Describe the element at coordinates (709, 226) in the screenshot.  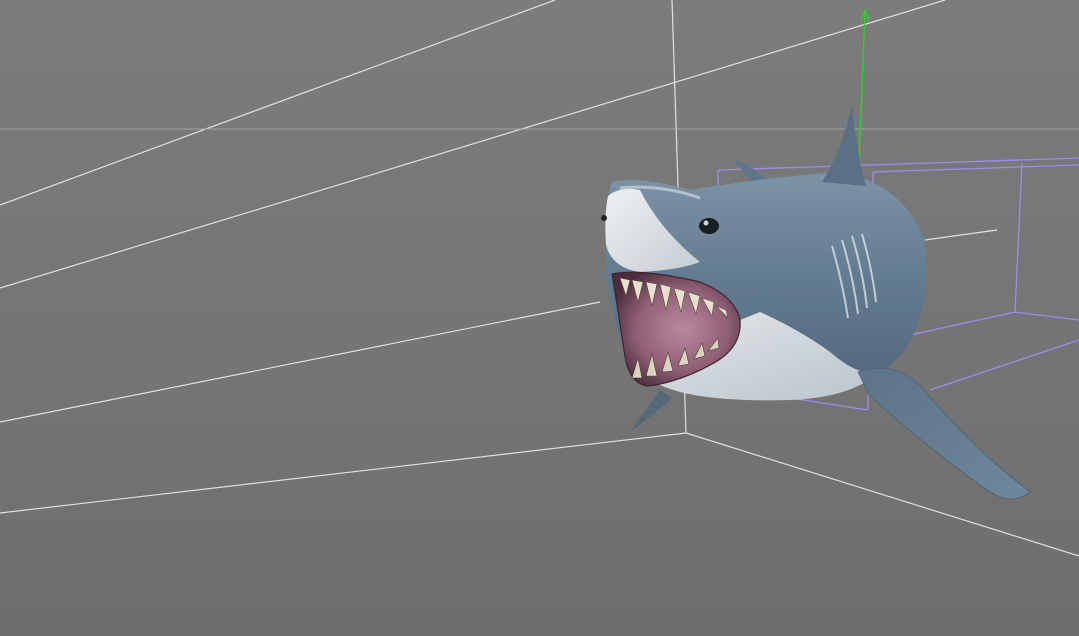
I see `shark-eye` at that location.